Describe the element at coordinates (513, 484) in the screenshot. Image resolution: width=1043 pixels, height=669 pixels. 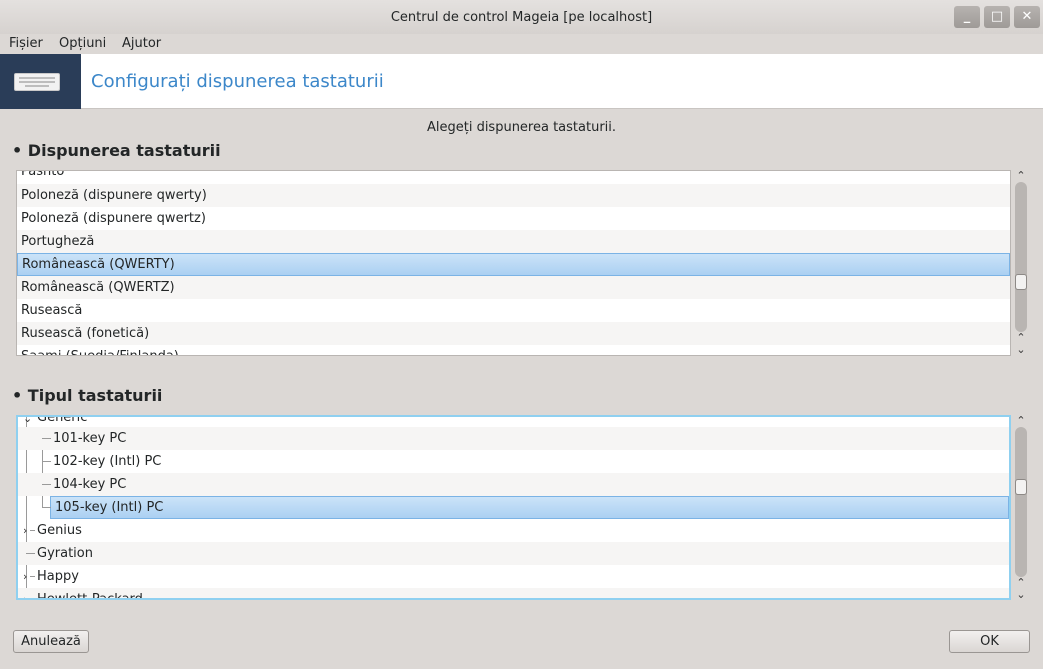
I see `tree-item: 104-key PC` at that location.